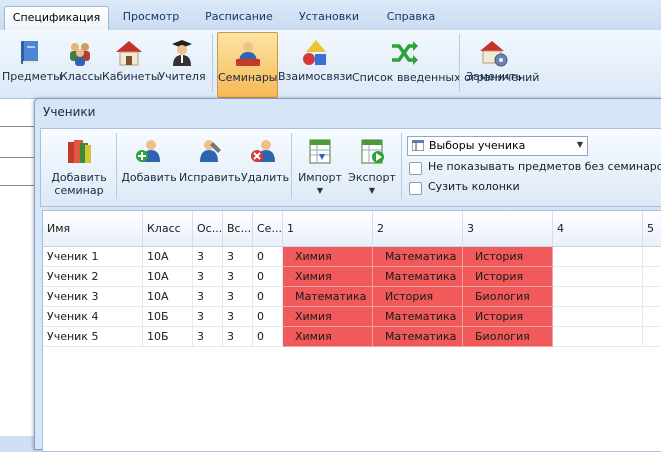  Describe the element at coordinates (247, 65) in the screenshot. I see `seminars-button: Семинары` at that location.